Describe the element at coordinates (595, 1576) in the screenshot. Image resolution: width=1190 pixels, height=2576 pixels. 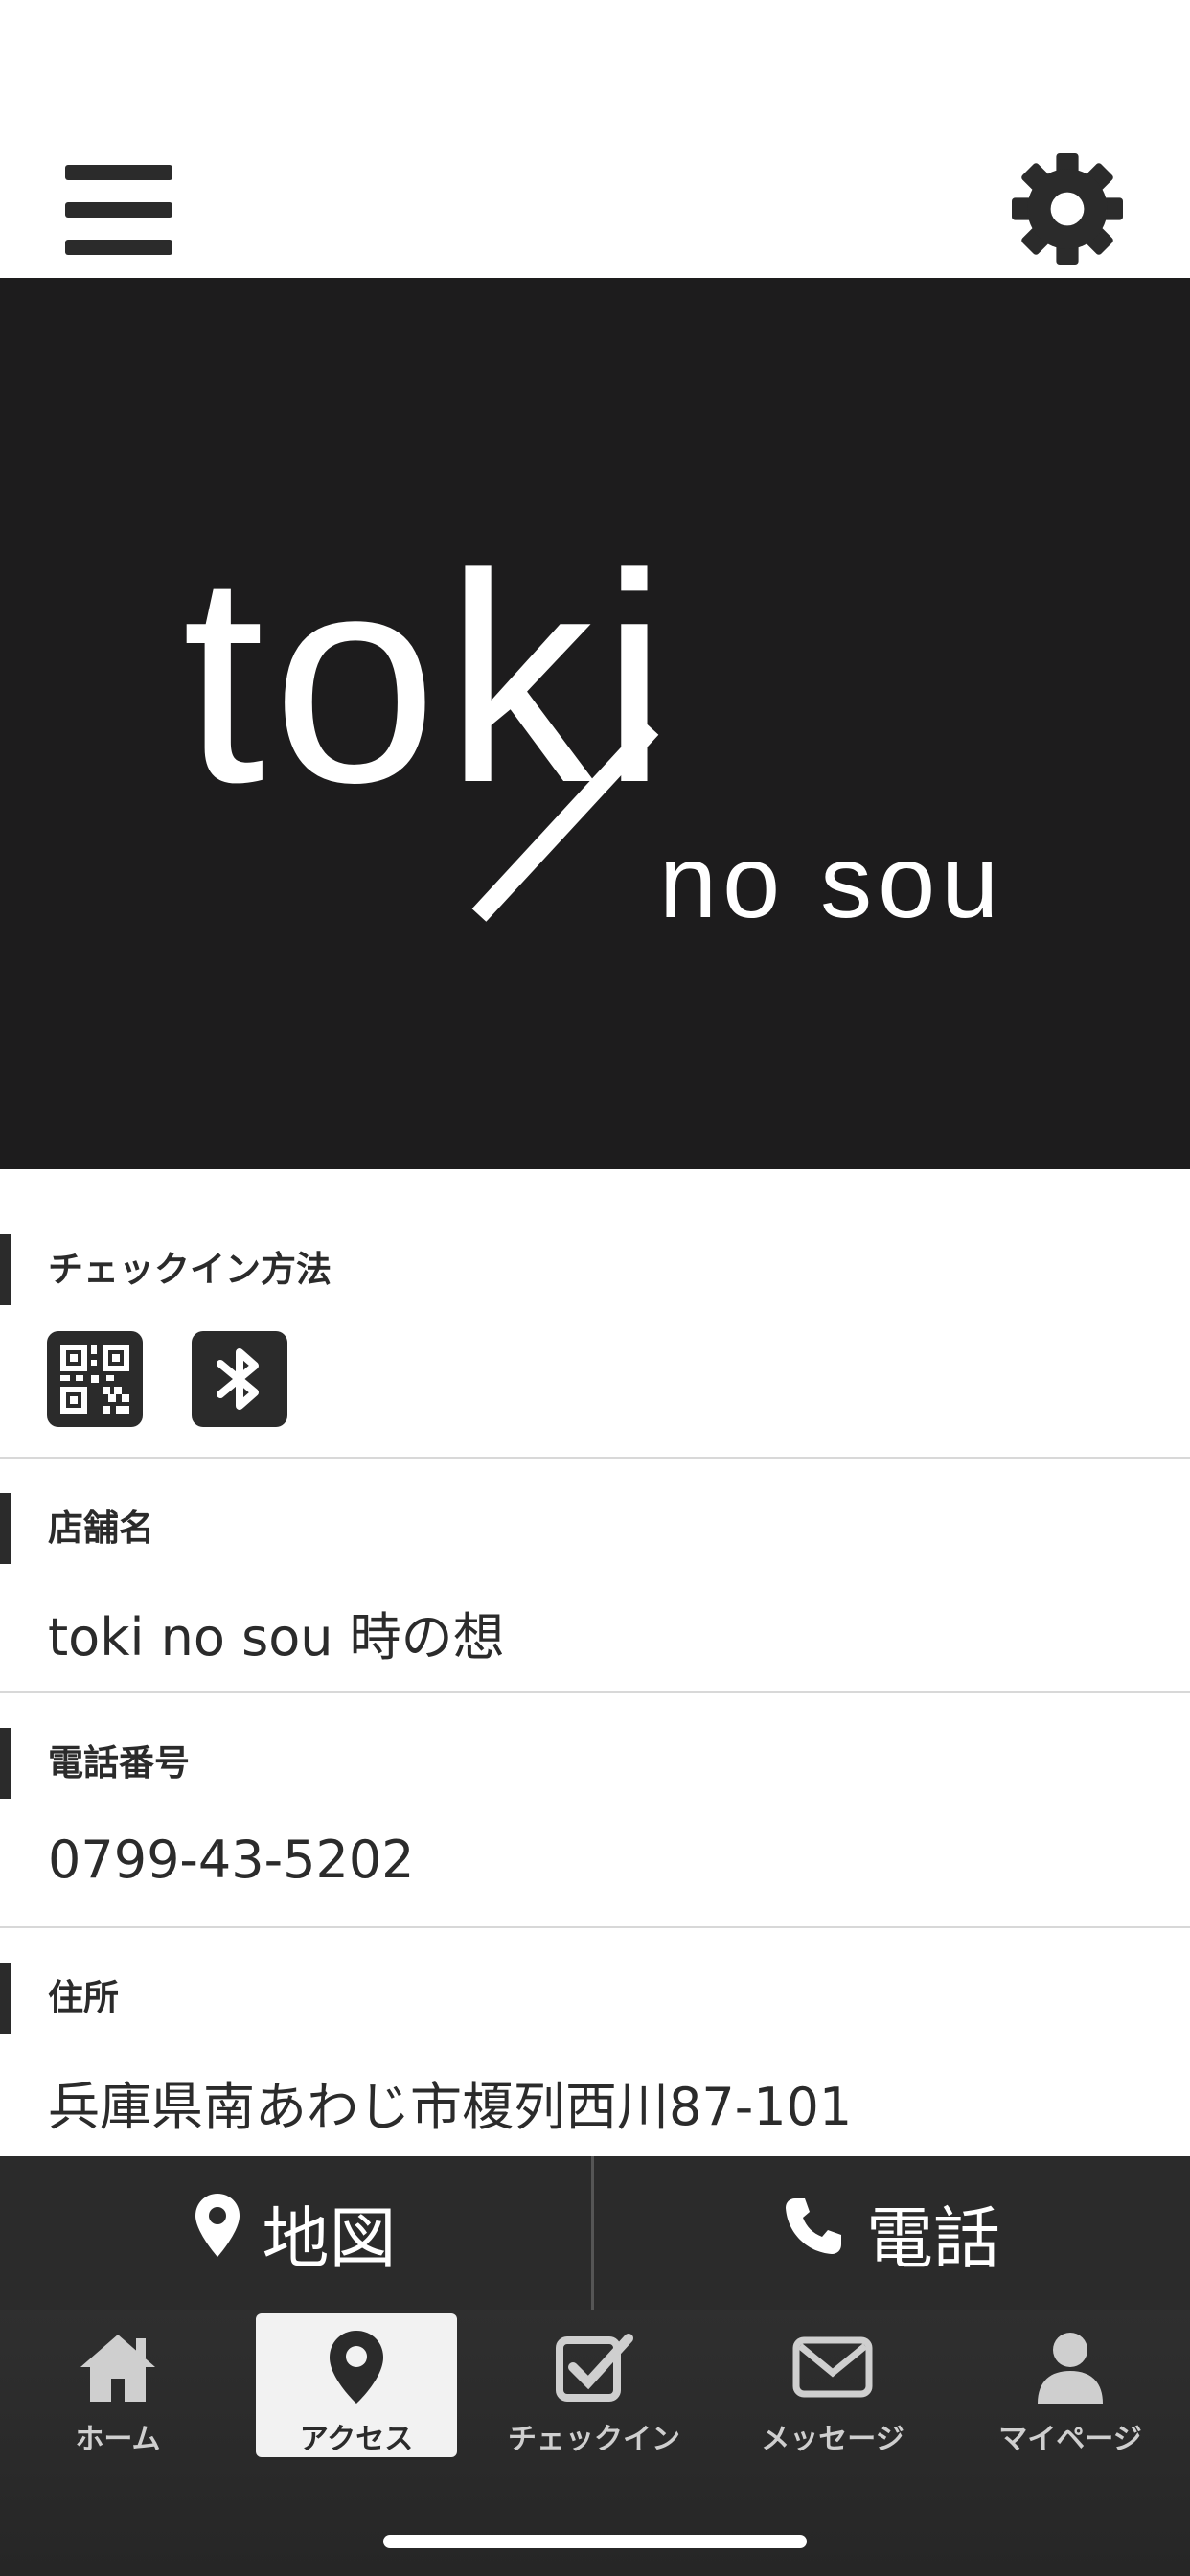
I see `store-name-section: 店舗名 toki no sou 時の想` at that location.